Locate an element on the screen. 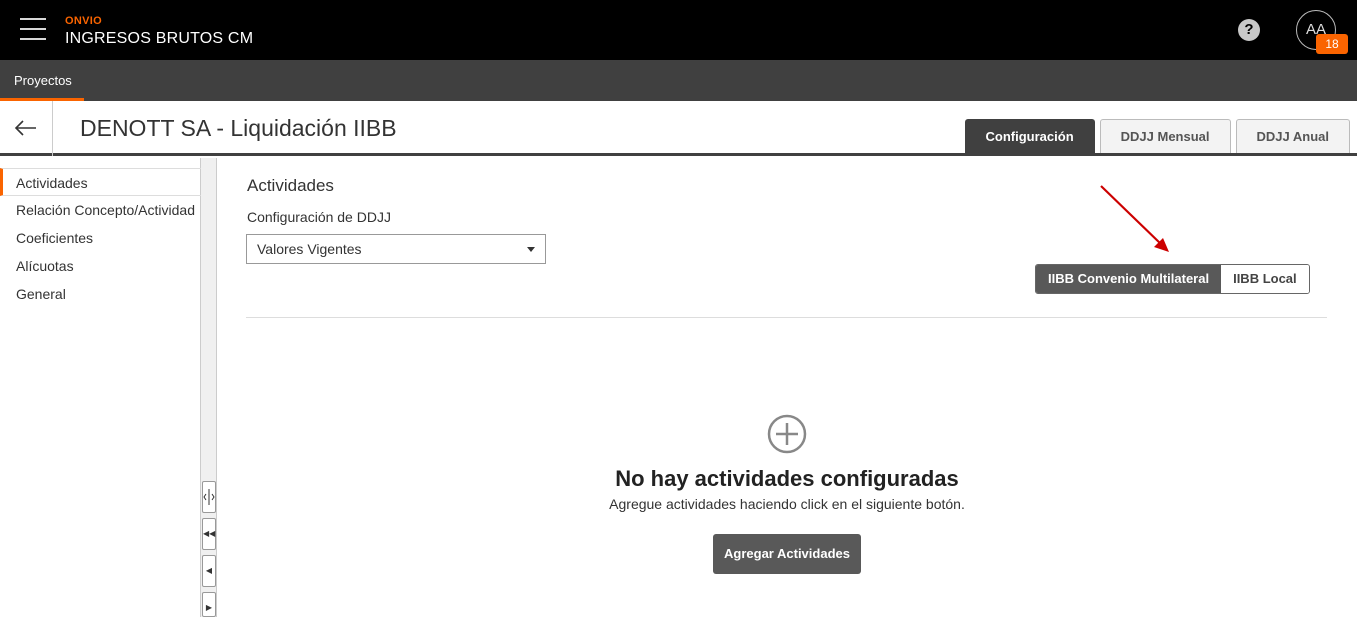 This screenshot has width=1357, height=623. sidebar-item-actividades: Actividades is located at coordinates (100, 182).